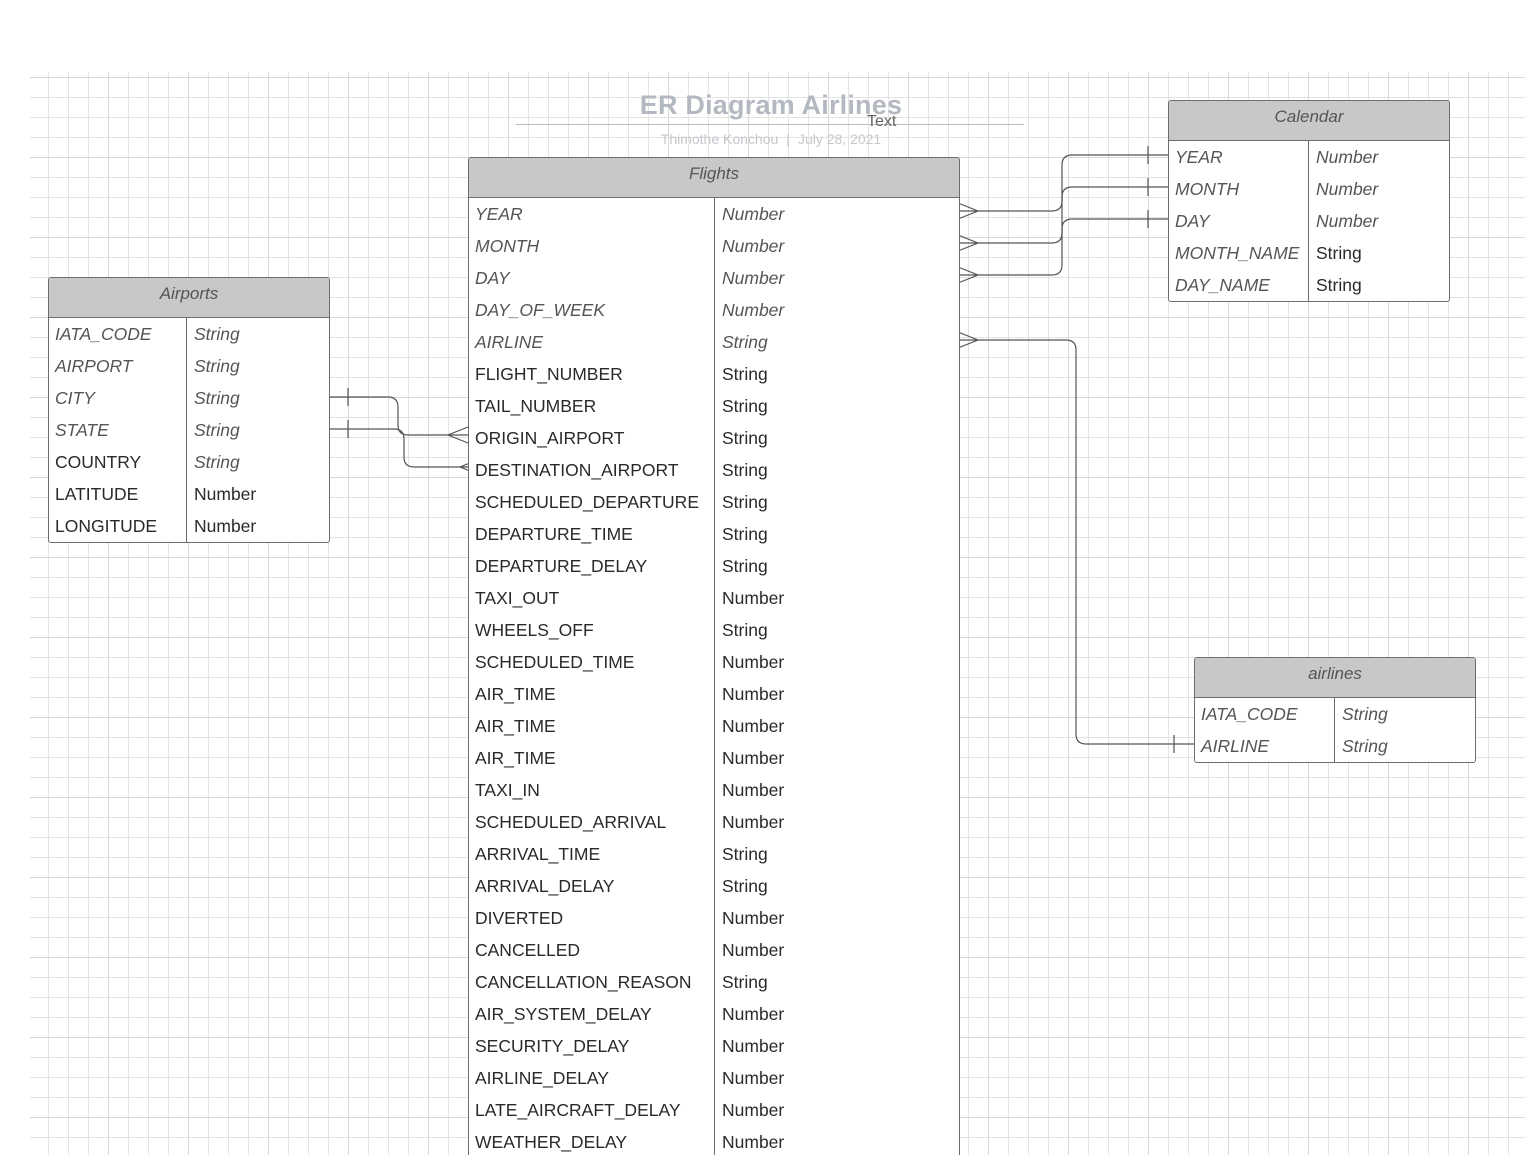 The width and height of the screenshot is (1525, 1155). What do you see at coordinates (554, 534) in the screenshot?
I see `field-name: DEPARTURE_TIME` at bounding box center [554, 534].